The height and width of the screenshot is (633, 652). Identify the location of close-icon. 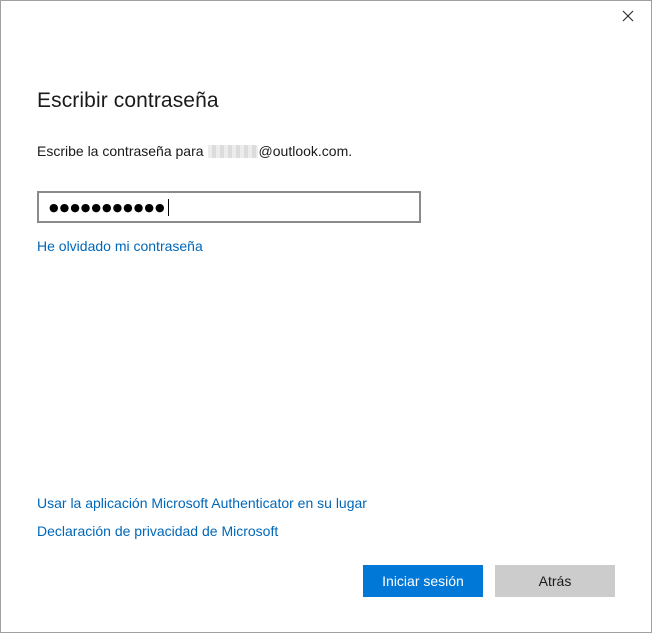
(628, 16).